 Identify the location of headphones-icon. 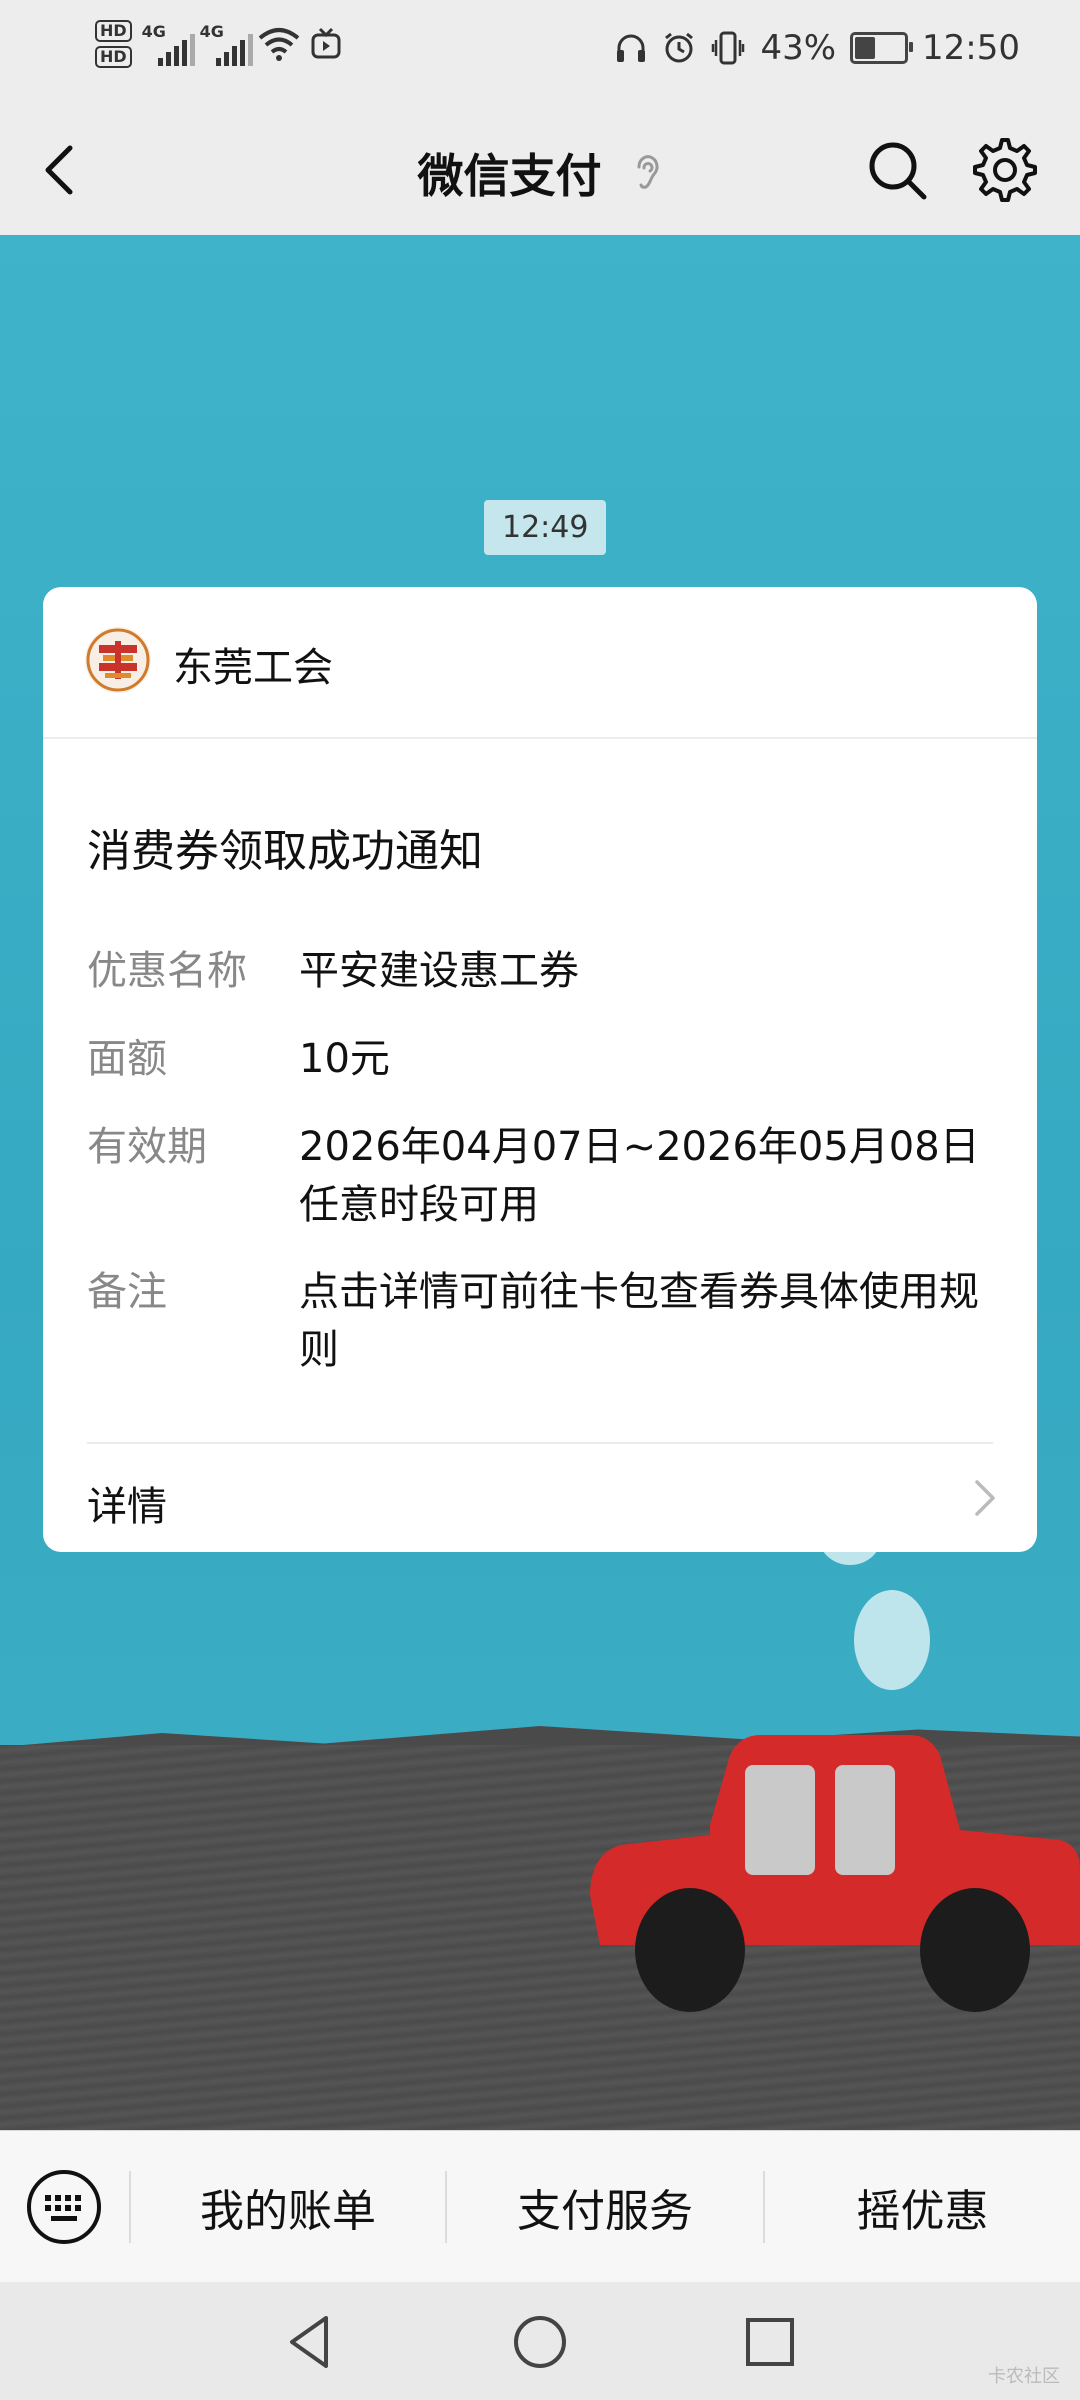
(631, 48).